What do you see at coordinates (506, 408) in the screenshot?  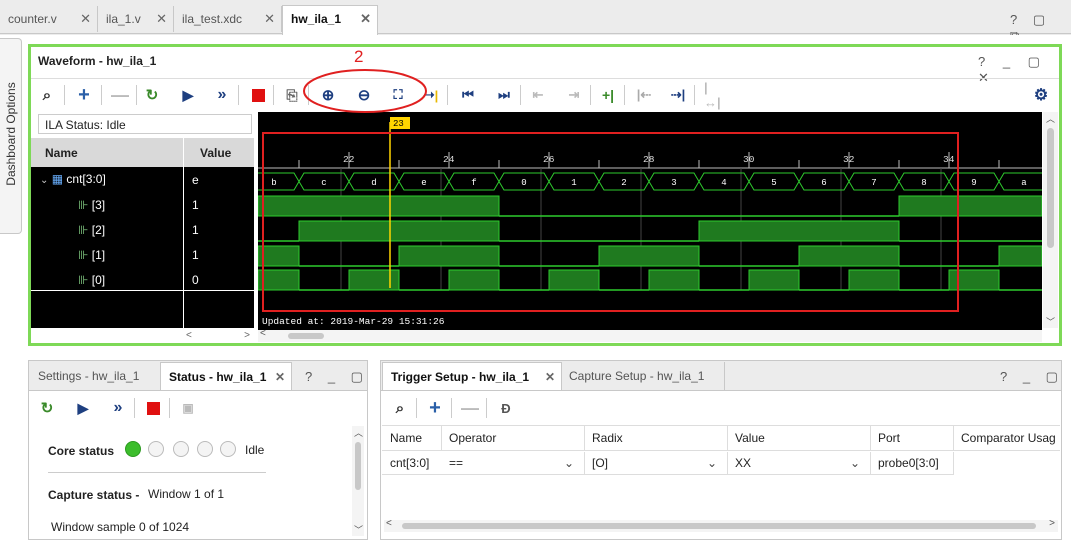 I see `trigger-condition-icon: Ð` at bounding box center [506, 408].